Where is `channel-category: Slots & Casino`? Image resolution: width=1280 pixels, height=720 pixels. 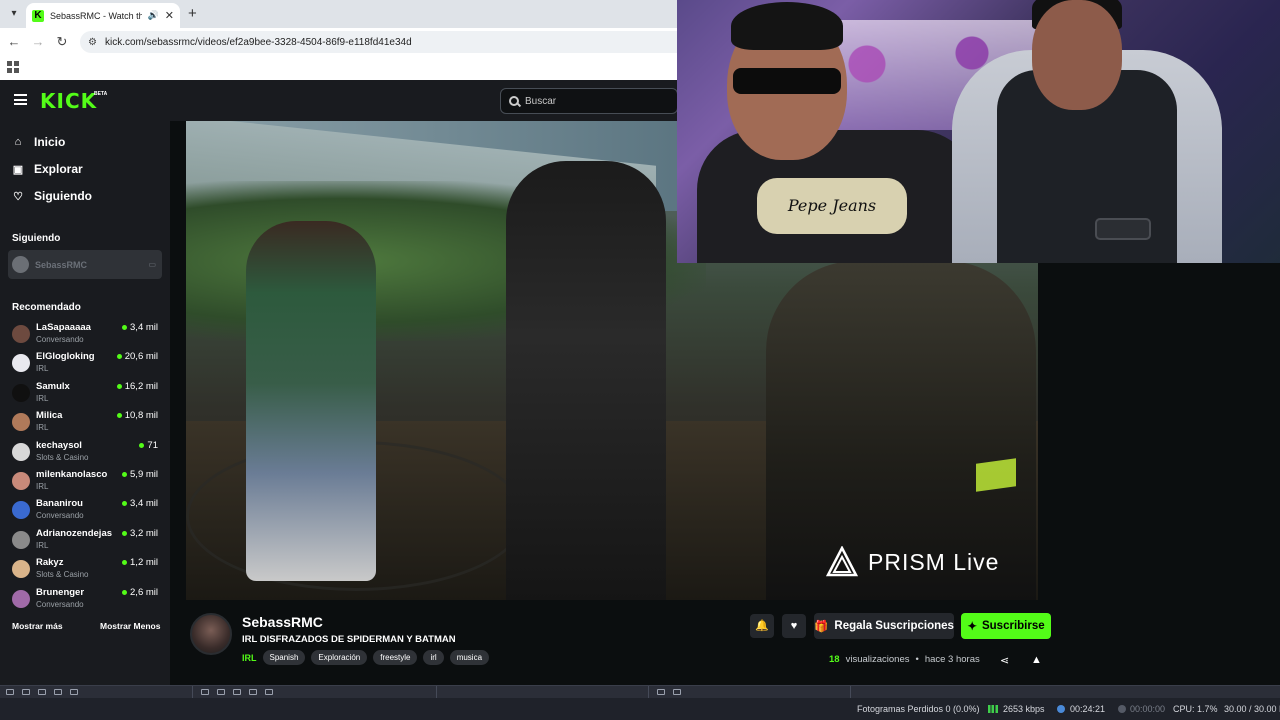
channel-category: Slots & Casino is located at coordinates (62, 575).